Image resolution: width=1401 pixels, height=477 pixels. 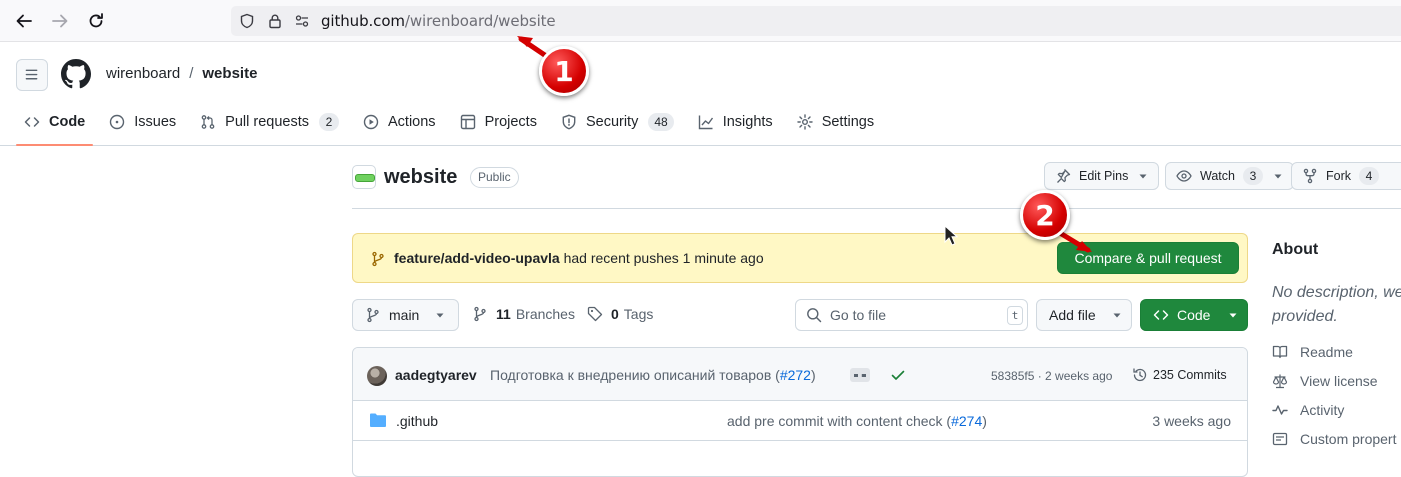 I want to click on commit-pr-link: #272, so click(x=795, y=375).